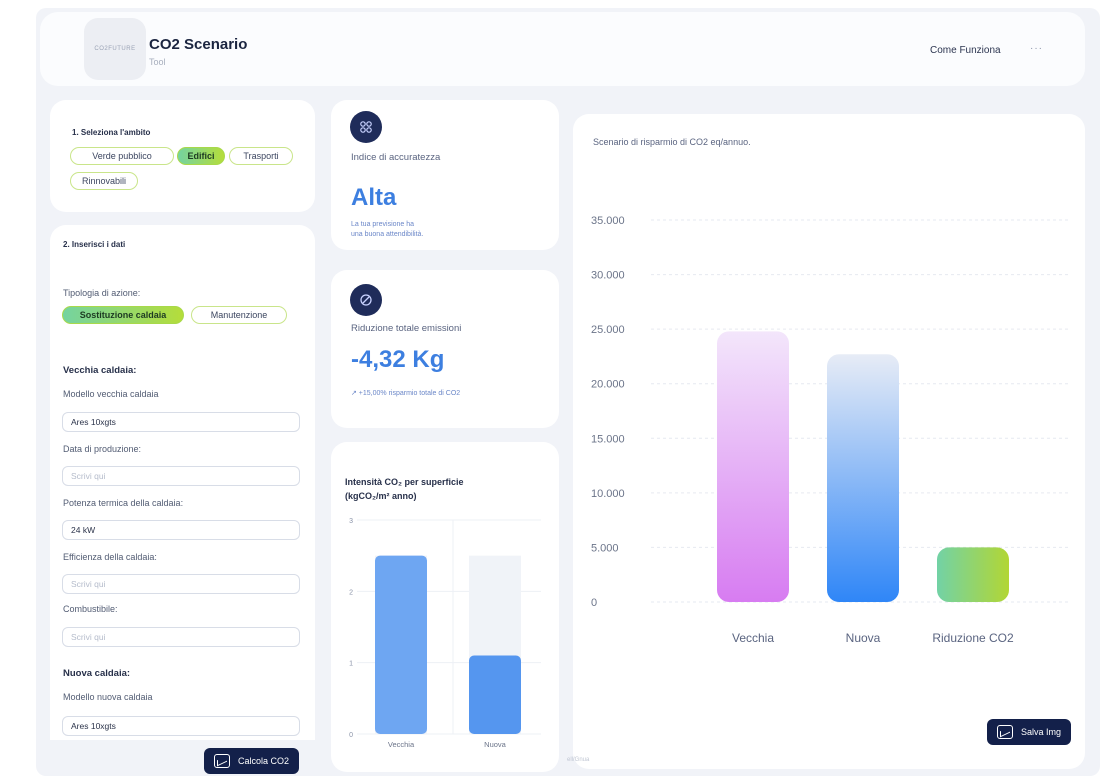 Image resolution: width=1119 pixels, height=776 pixels. Describe the element at coordinates (445, 633) in the screenshot. I see `intensity-bar-chart: 0 1 2 3 Vecchia Nuova` at that location.